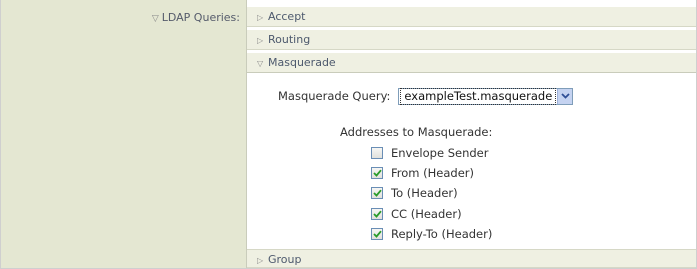 The image size is (697, 269). What do you see at coordinates (287, 16) in the screenshot?
I see `section-accept-label: Accept` at bounding box center [287, 16].